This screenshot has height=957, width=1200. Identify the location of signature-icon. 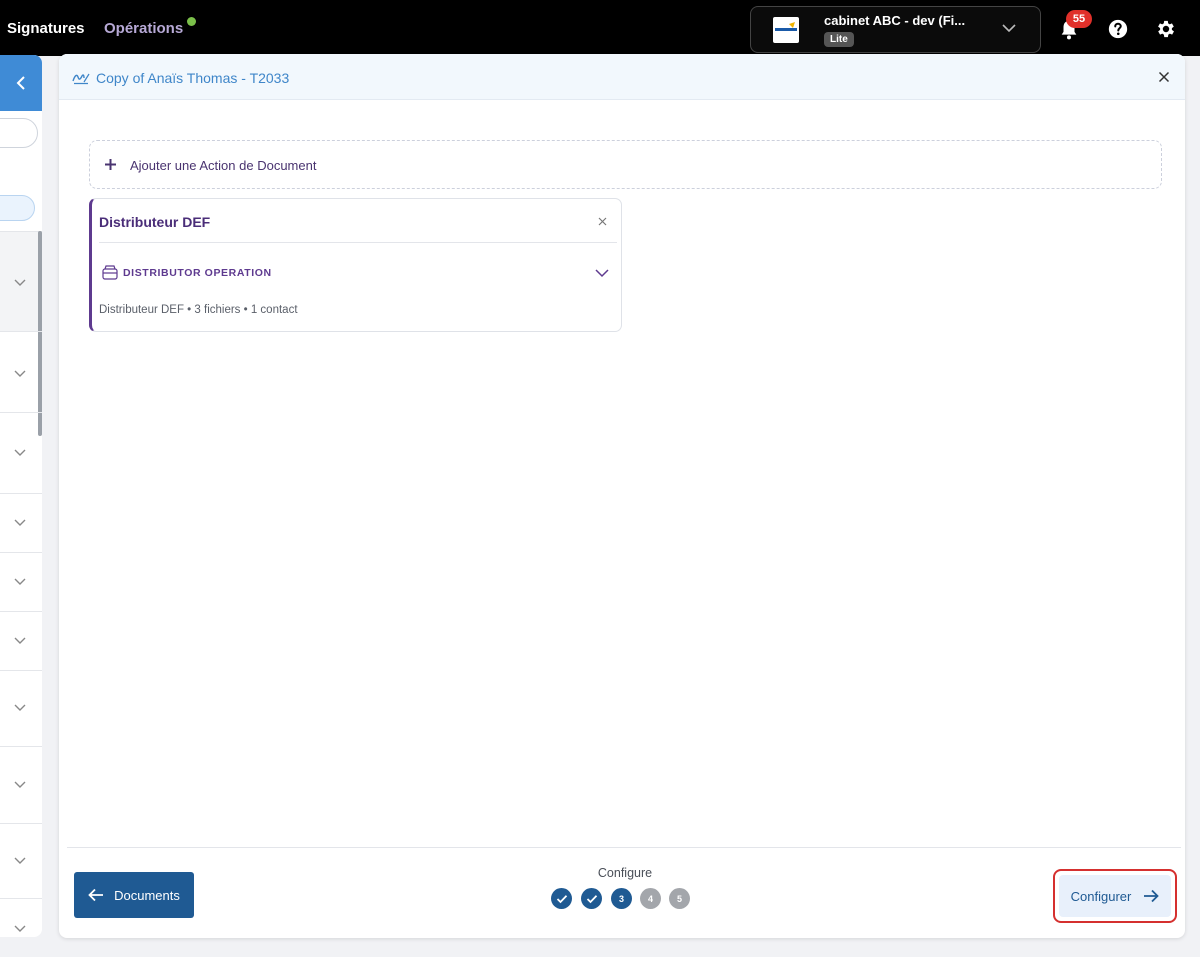
(81, 79).